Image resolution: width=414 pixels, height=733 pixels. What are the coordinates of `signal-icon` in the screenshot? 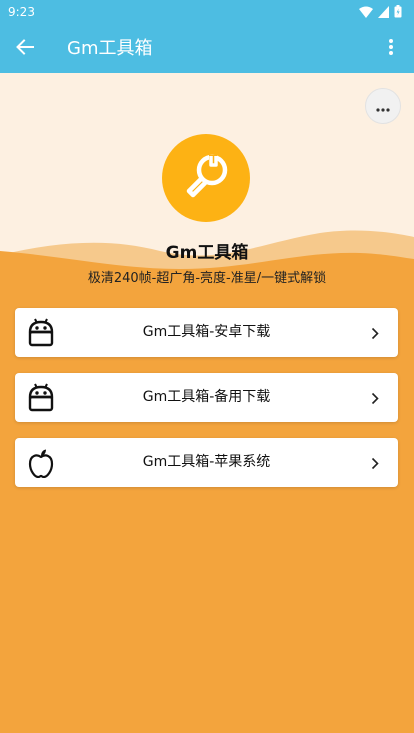 It's located at (383, 12).